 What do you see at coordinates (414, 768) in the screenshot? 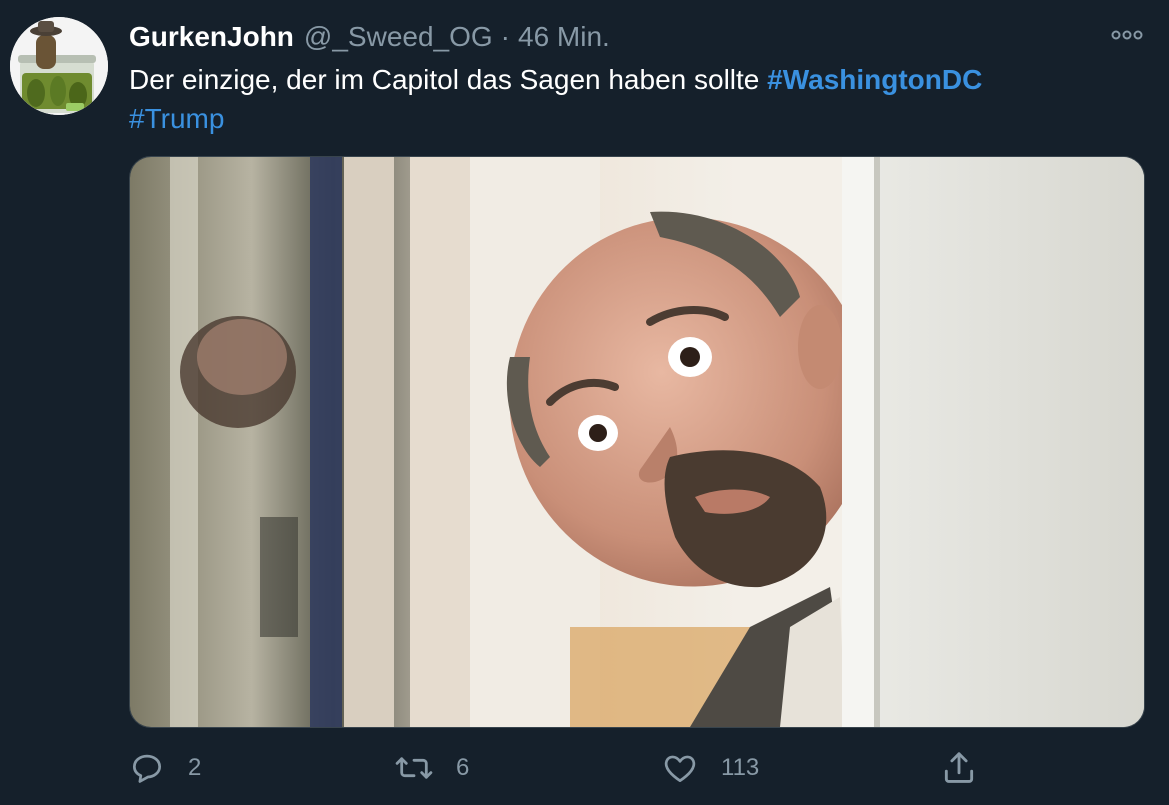
I see `retweet-icon` at bounding box center [414, 768].